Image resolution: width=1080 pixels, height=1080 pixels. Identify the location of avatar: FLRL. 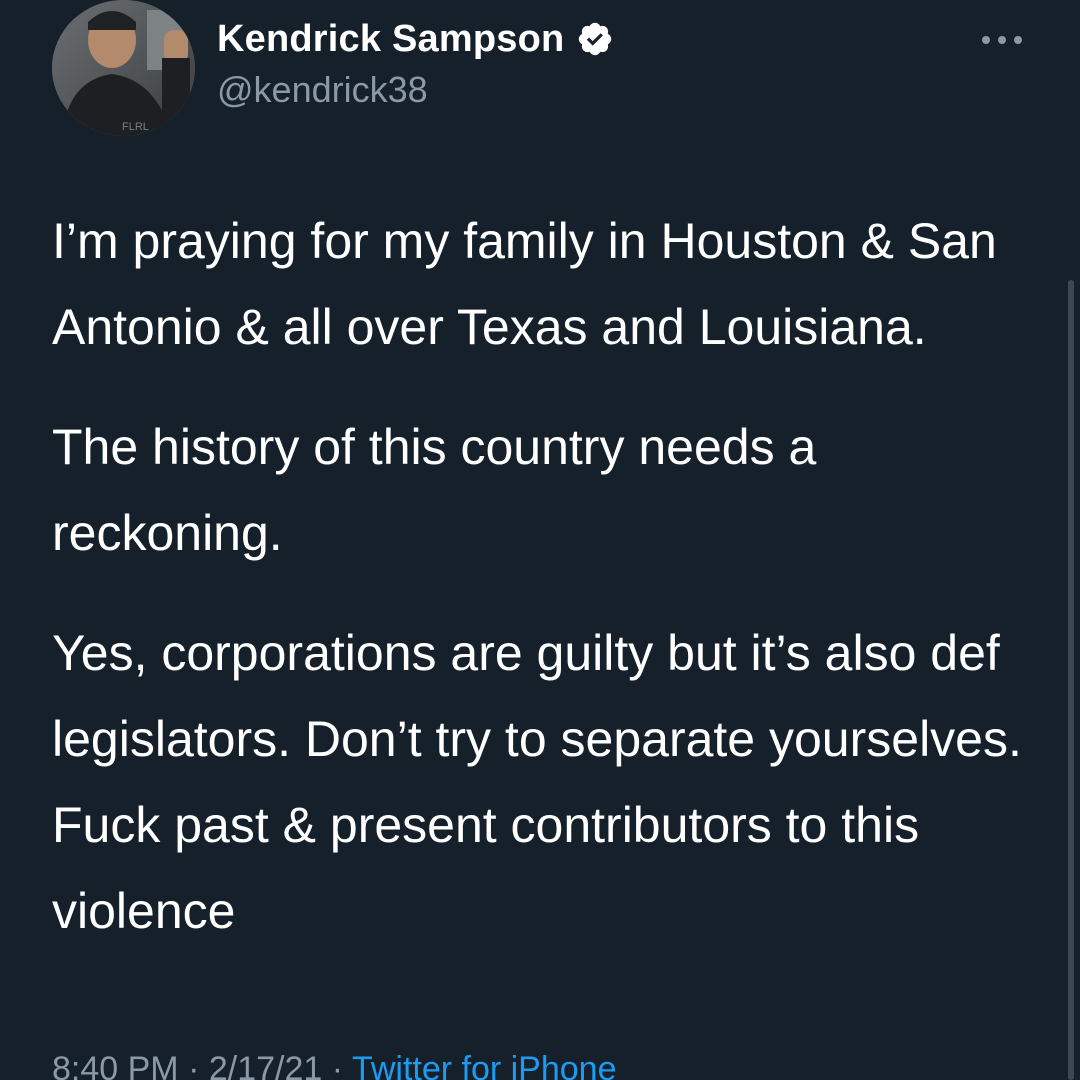
(123, 68).